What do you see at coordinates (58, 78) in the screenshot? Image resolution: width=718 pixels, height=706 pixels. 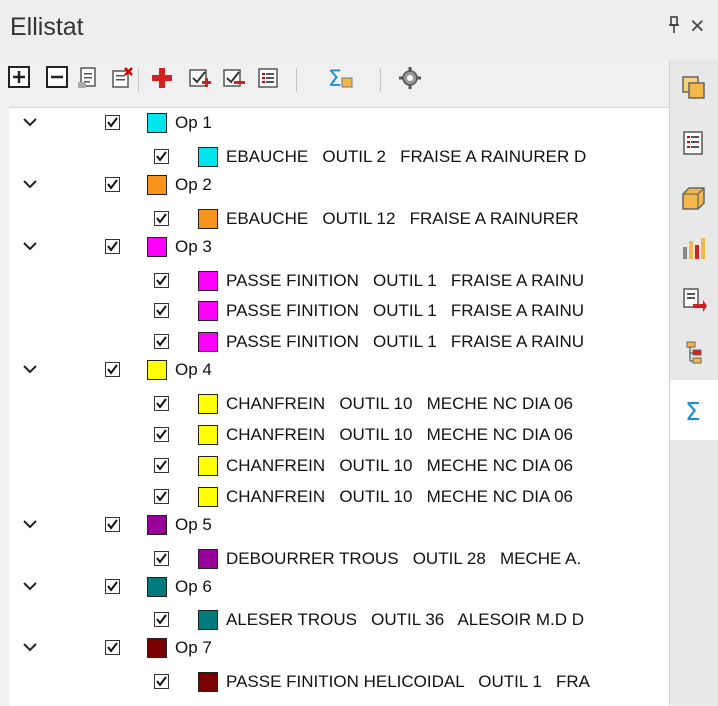 I see `collapse-all-icon` at bounding box center [58, 78].